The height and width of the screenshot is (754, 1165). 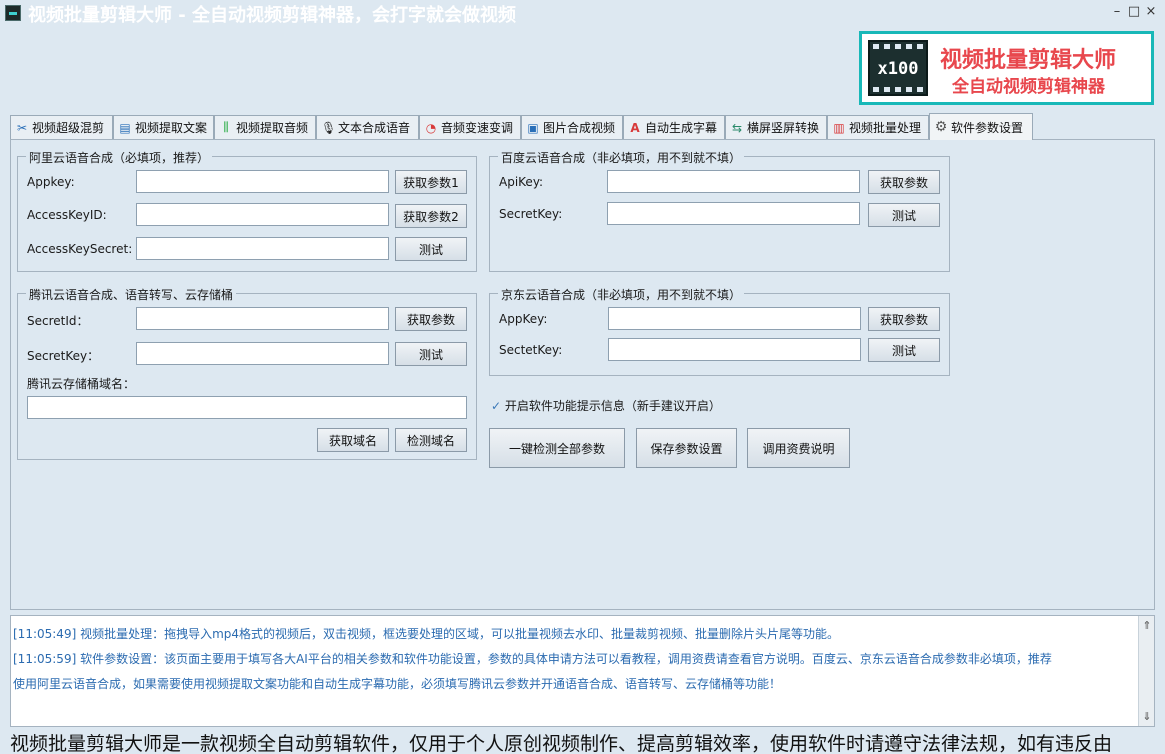 What do you see at coordinates (686, 448) in the screenshot?
I see `save-settings-button: 保存参数设置` at bounding box center [686, 448].